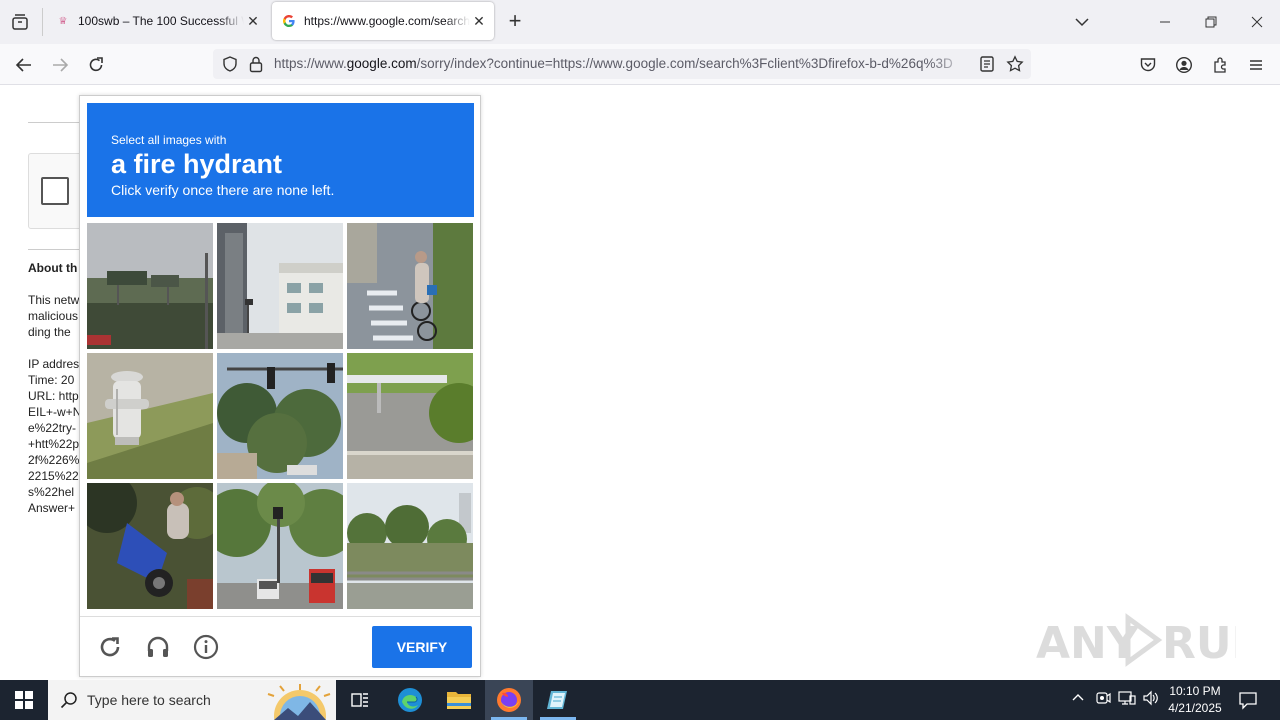  What do you see at coordinates (24, 700) in the screenshot?
I see `start-windows-icon` at bounding box center [24, 700].